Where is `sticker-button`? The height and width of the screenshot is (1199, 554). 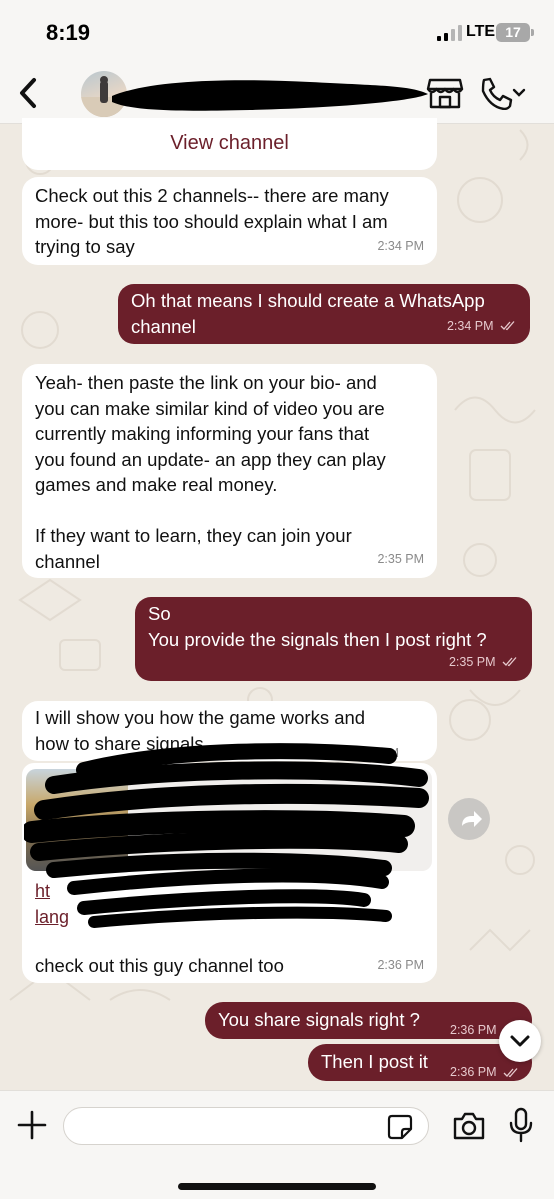
sticker-button is located at coordinates (400, 1127).